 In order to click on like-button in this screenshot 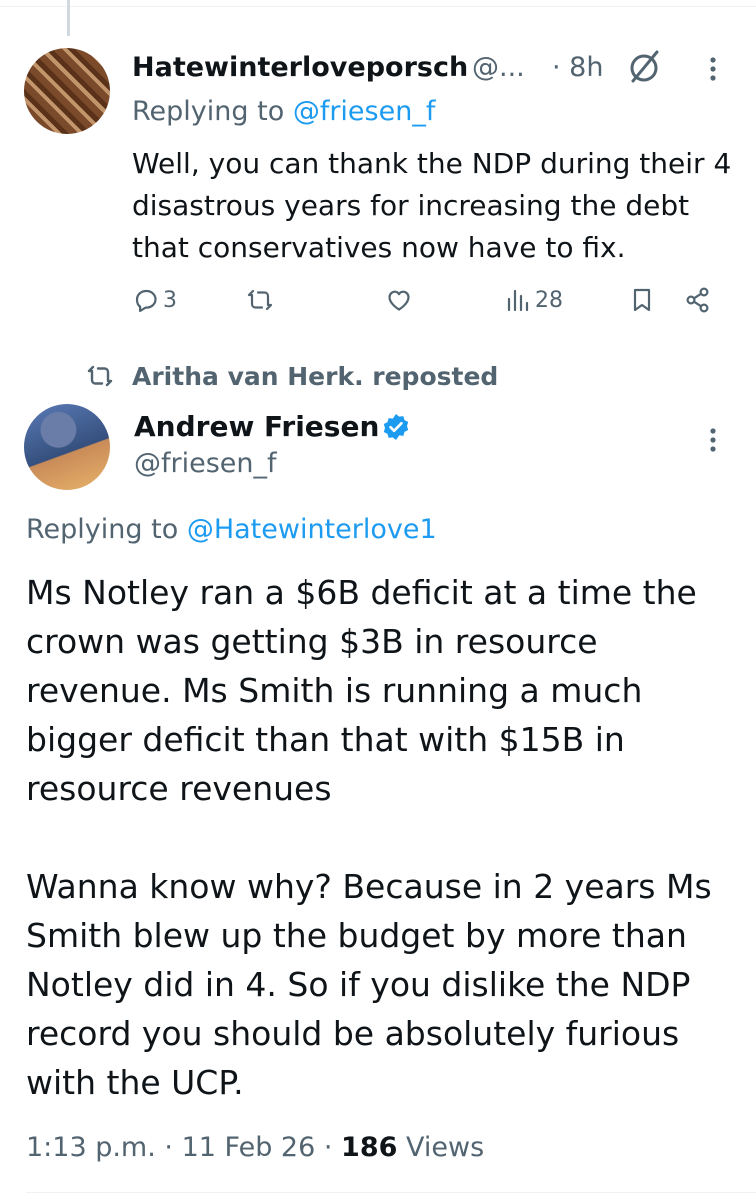, I will do `click(399, 300)`.